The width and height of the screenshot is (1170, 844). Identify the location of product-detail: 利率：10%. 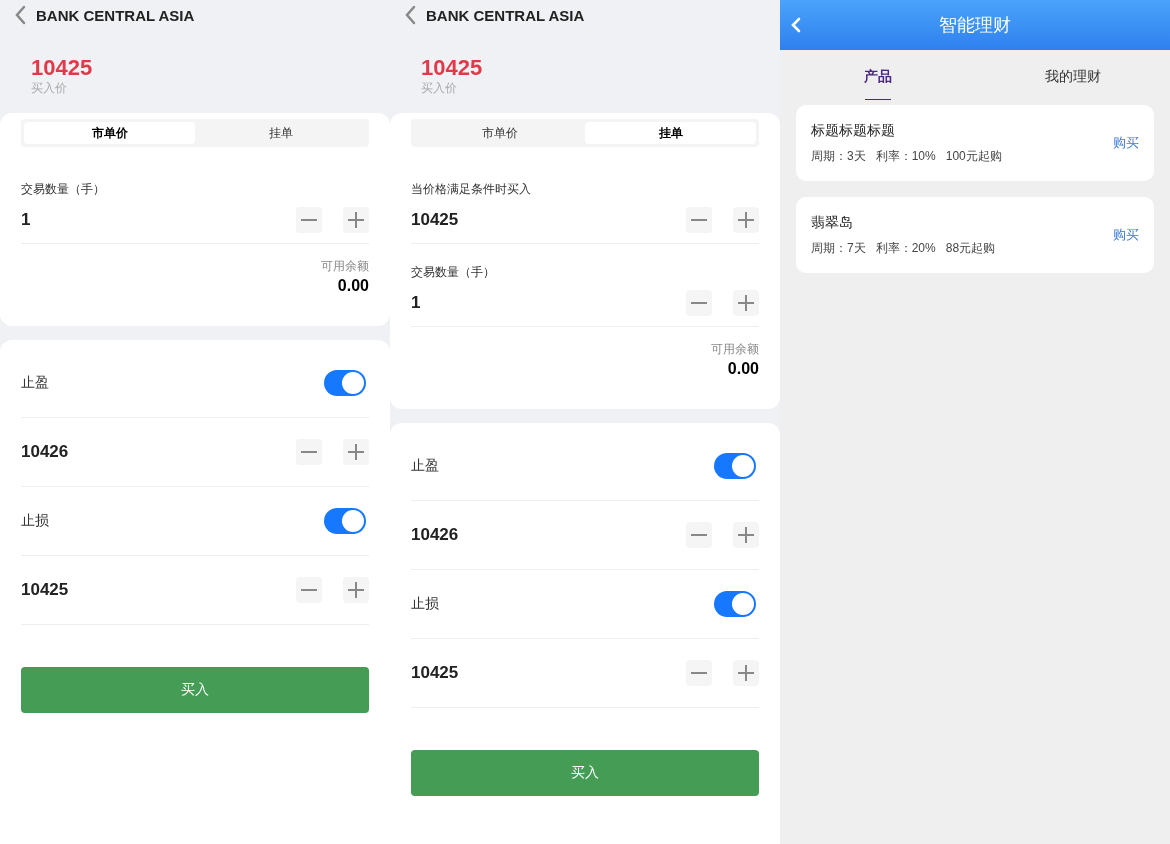
(905, 156).